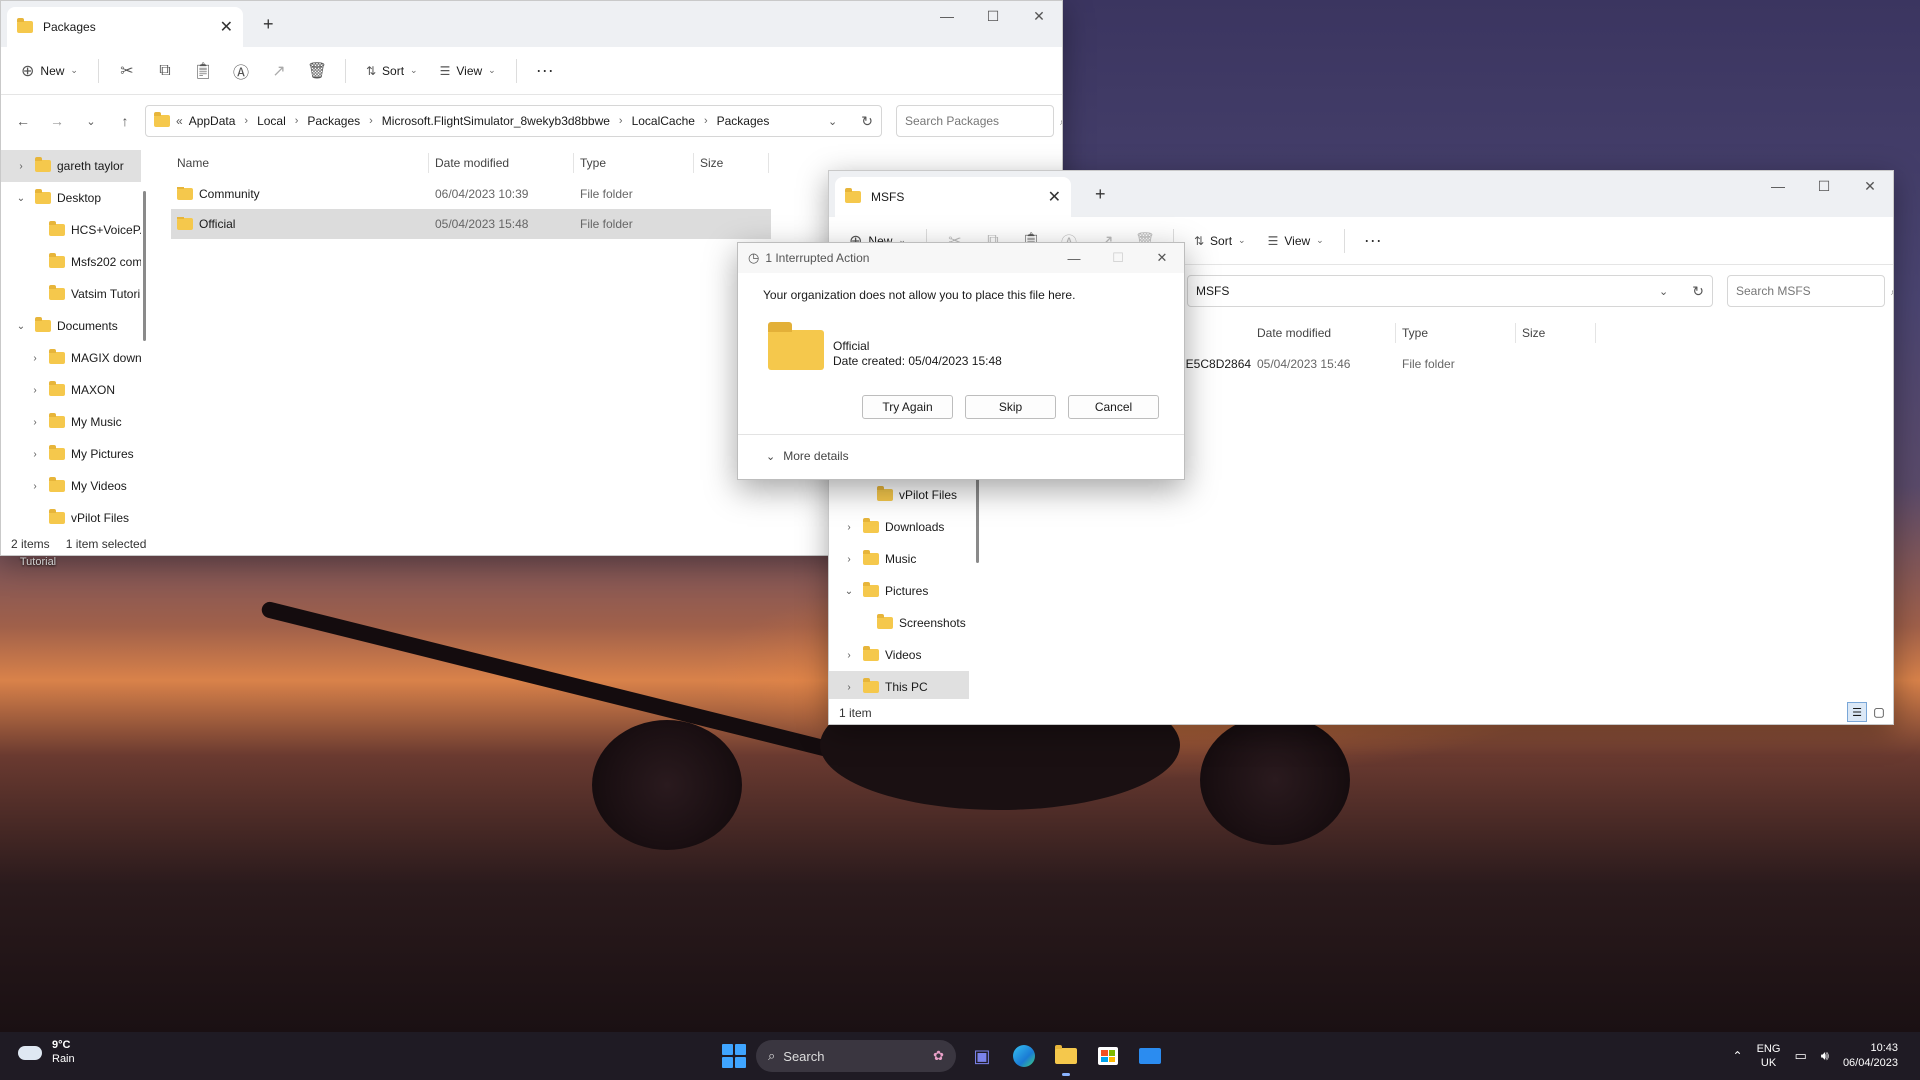 The width and height of the screenshot is (1920, 1080). I want to click on overflow-chevron-icon: «, so click(179, 121).